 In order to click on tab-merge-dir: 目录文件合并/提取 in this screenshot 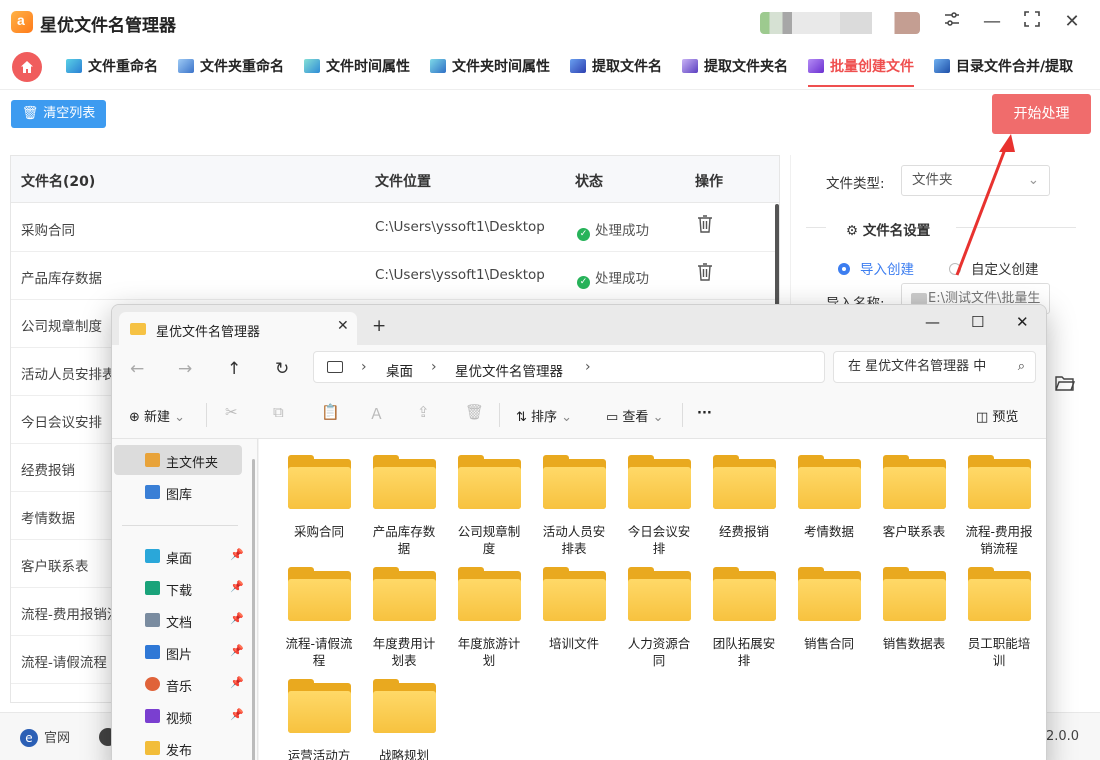, I will do `click(1003, 67)`.